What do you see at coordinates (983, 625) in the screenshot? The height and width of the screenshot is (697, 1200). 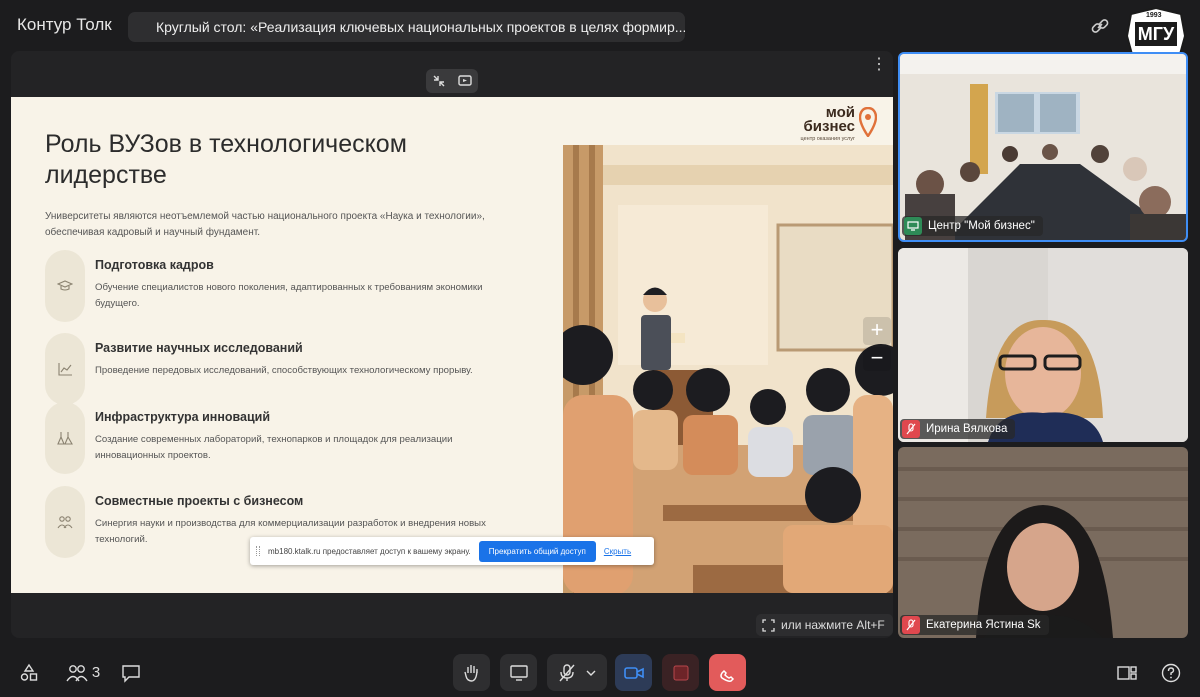 I see `participant-name: Екатерина Ястина Sk` at bounding box center [983, 625].